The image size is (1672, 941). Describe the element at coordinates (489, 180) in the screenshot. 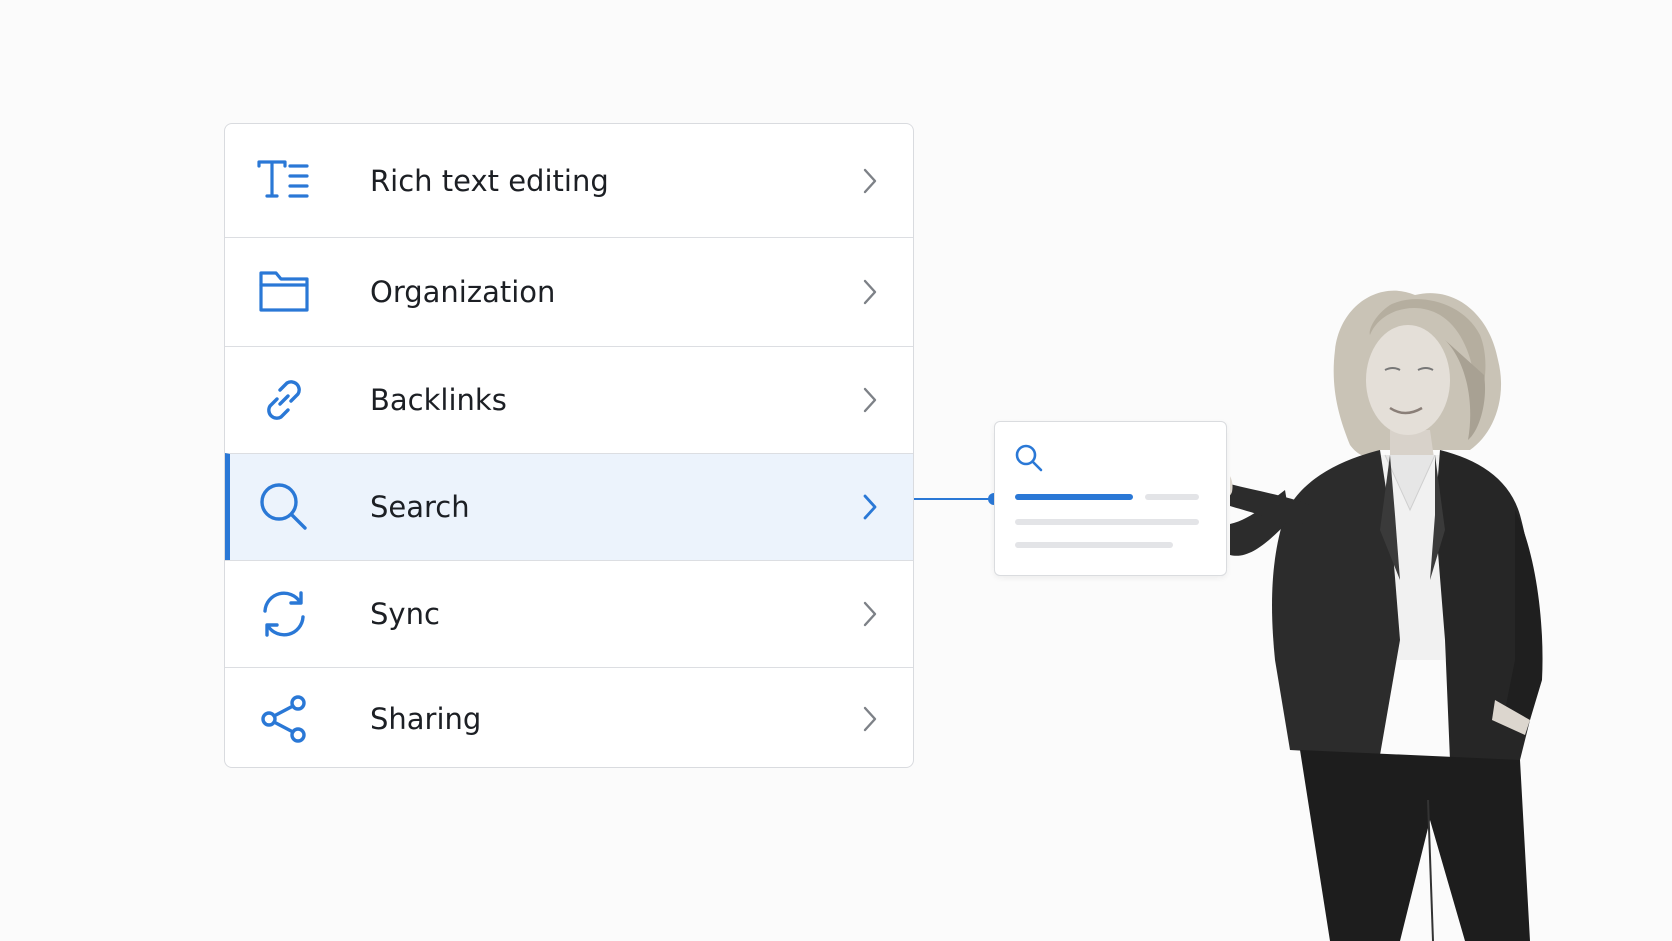

I see `menu-item-label: Rich text editing` at that location.